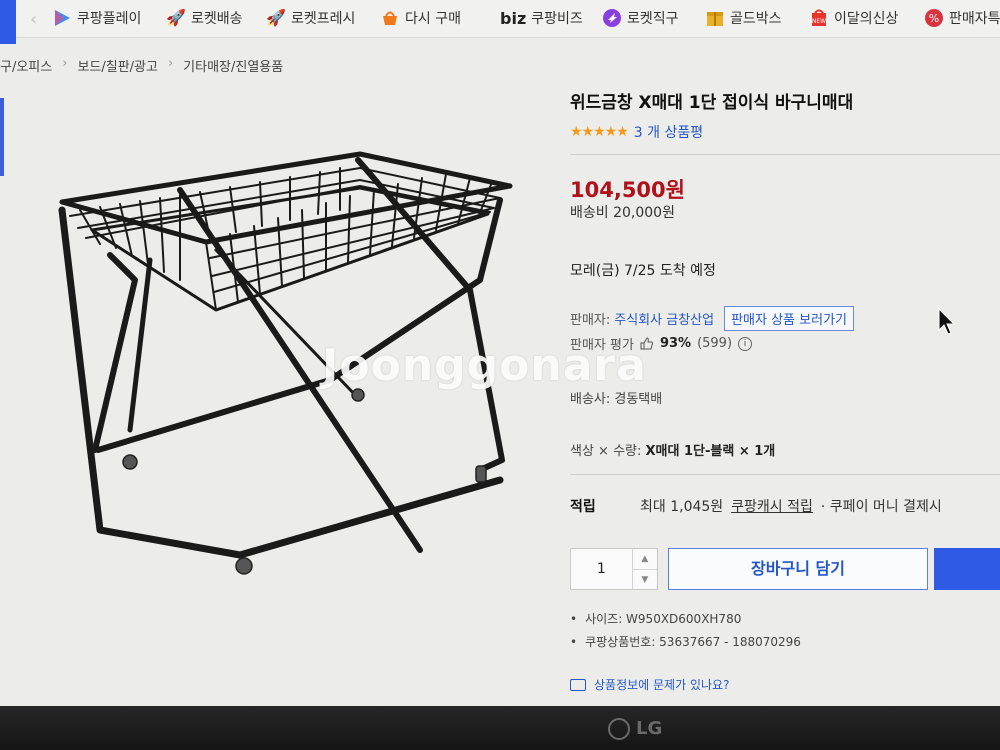 The height and width of the screenshot is (750, 1000). I want to click on nav-item-rocket-delivery: 🚀 로켓배송, so click(204, 18).